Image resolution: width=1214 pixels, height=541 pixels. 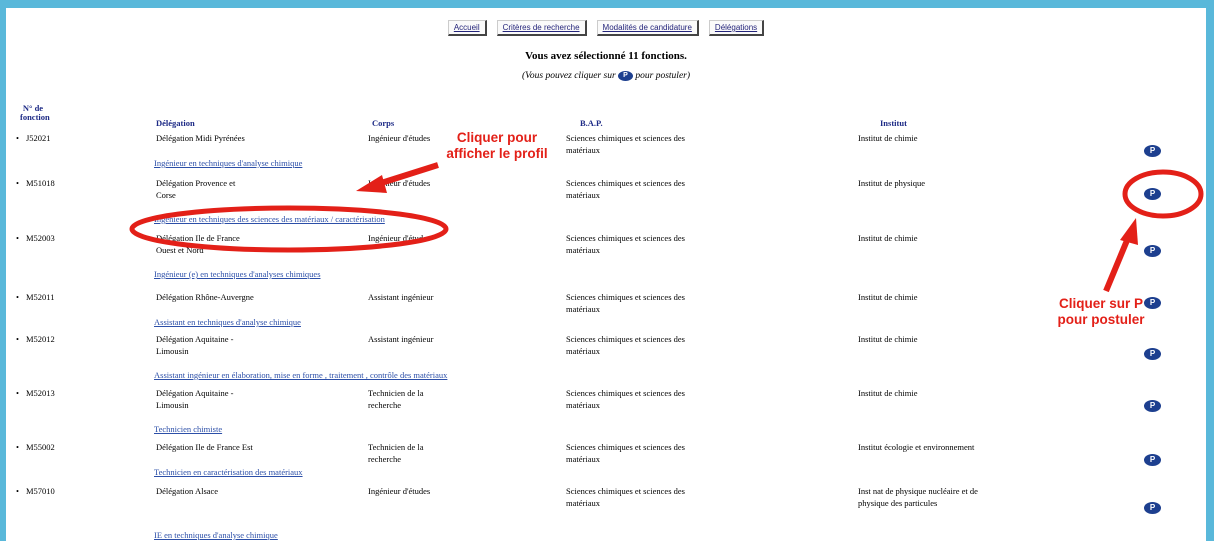 I want to click on apply-arrowhead, so click(x=1129, y=231).